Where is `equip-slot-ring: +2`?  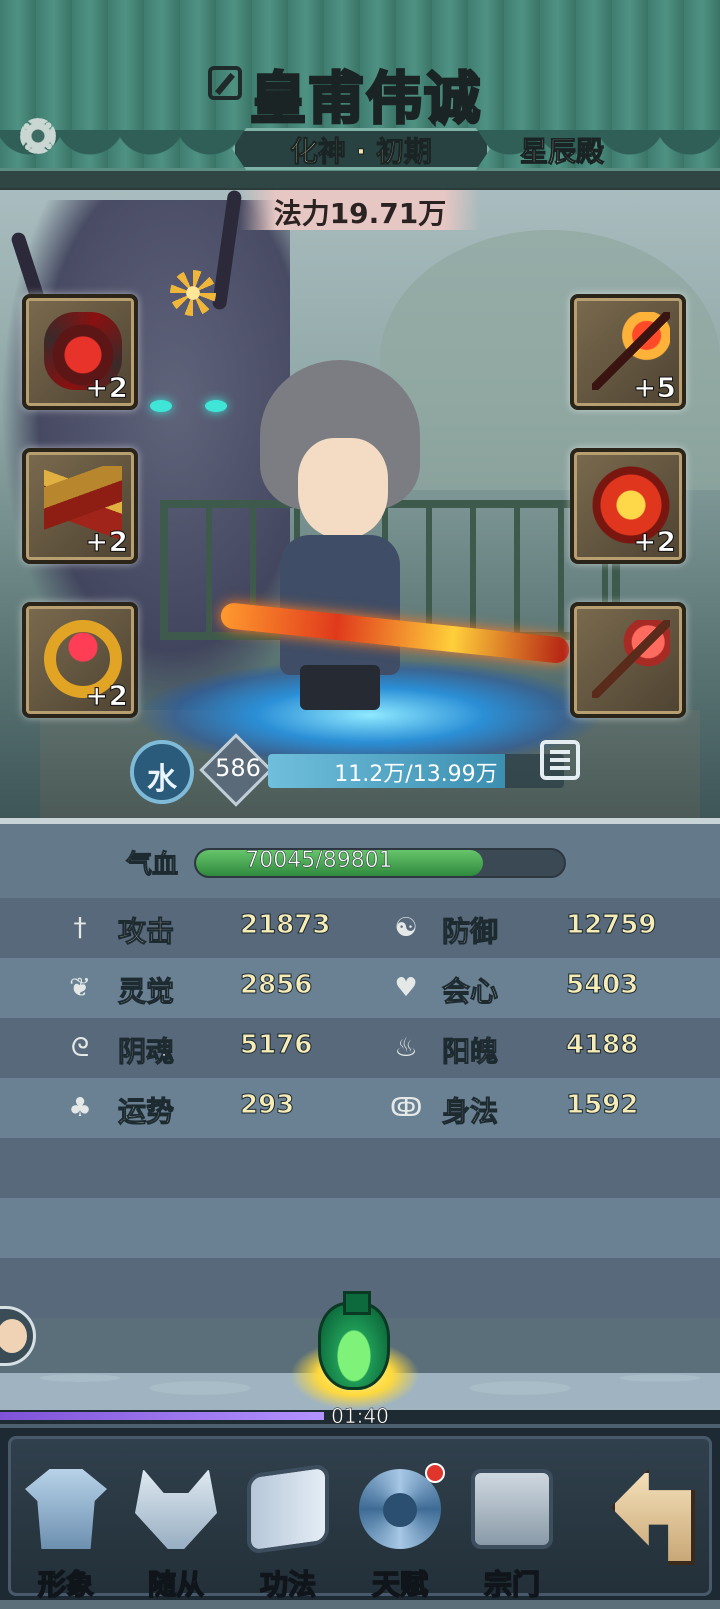 equip-slot-ring: +2 is located at coordinates (80, 660).